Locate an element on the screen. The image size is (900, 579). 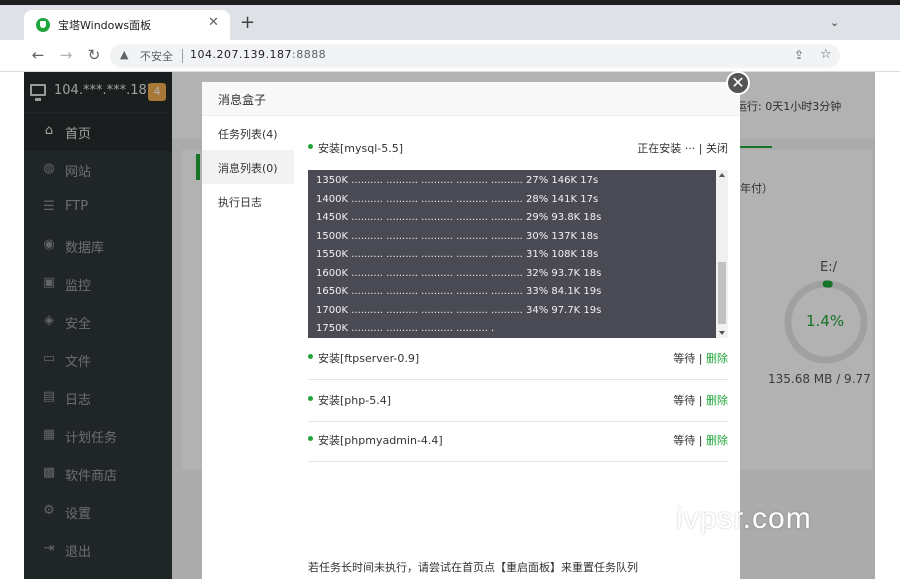
tab-execution-log: 执行日志 is located at coordinates (248, 201).